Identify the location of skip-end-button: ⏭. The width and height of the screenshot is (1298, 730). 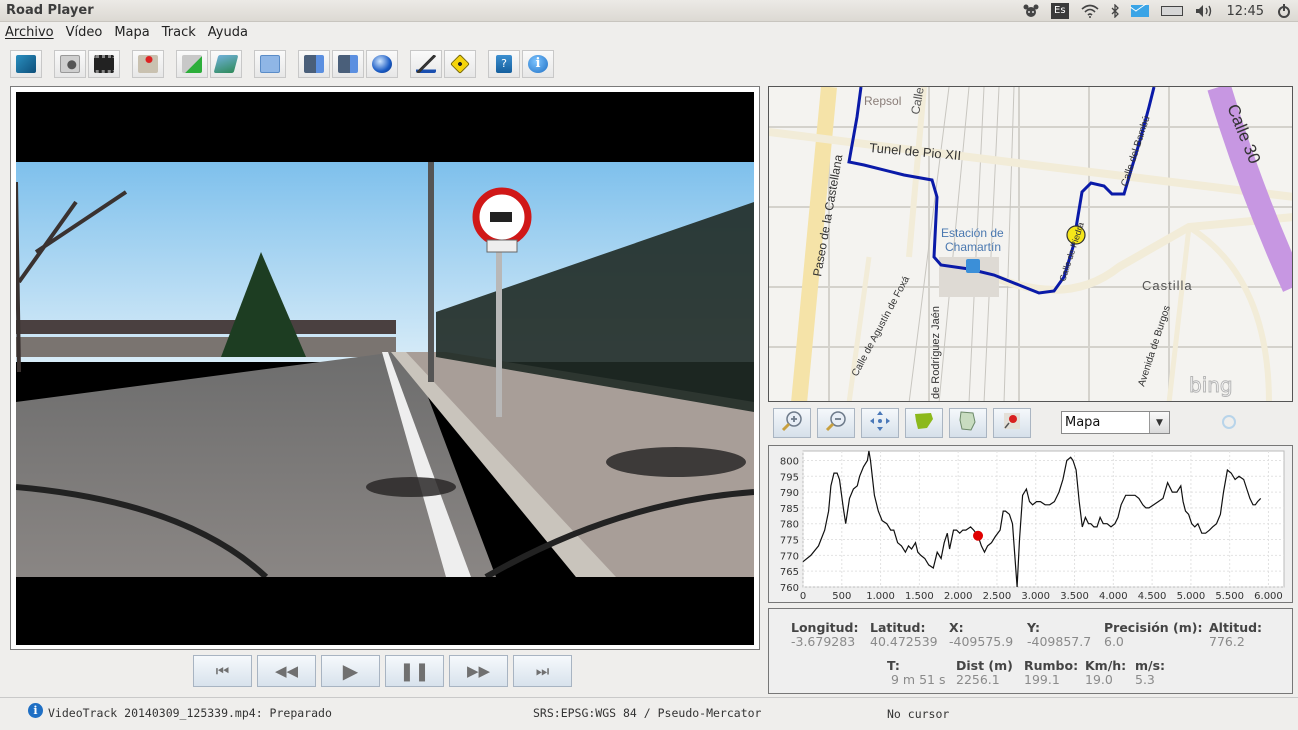
(542, 671).